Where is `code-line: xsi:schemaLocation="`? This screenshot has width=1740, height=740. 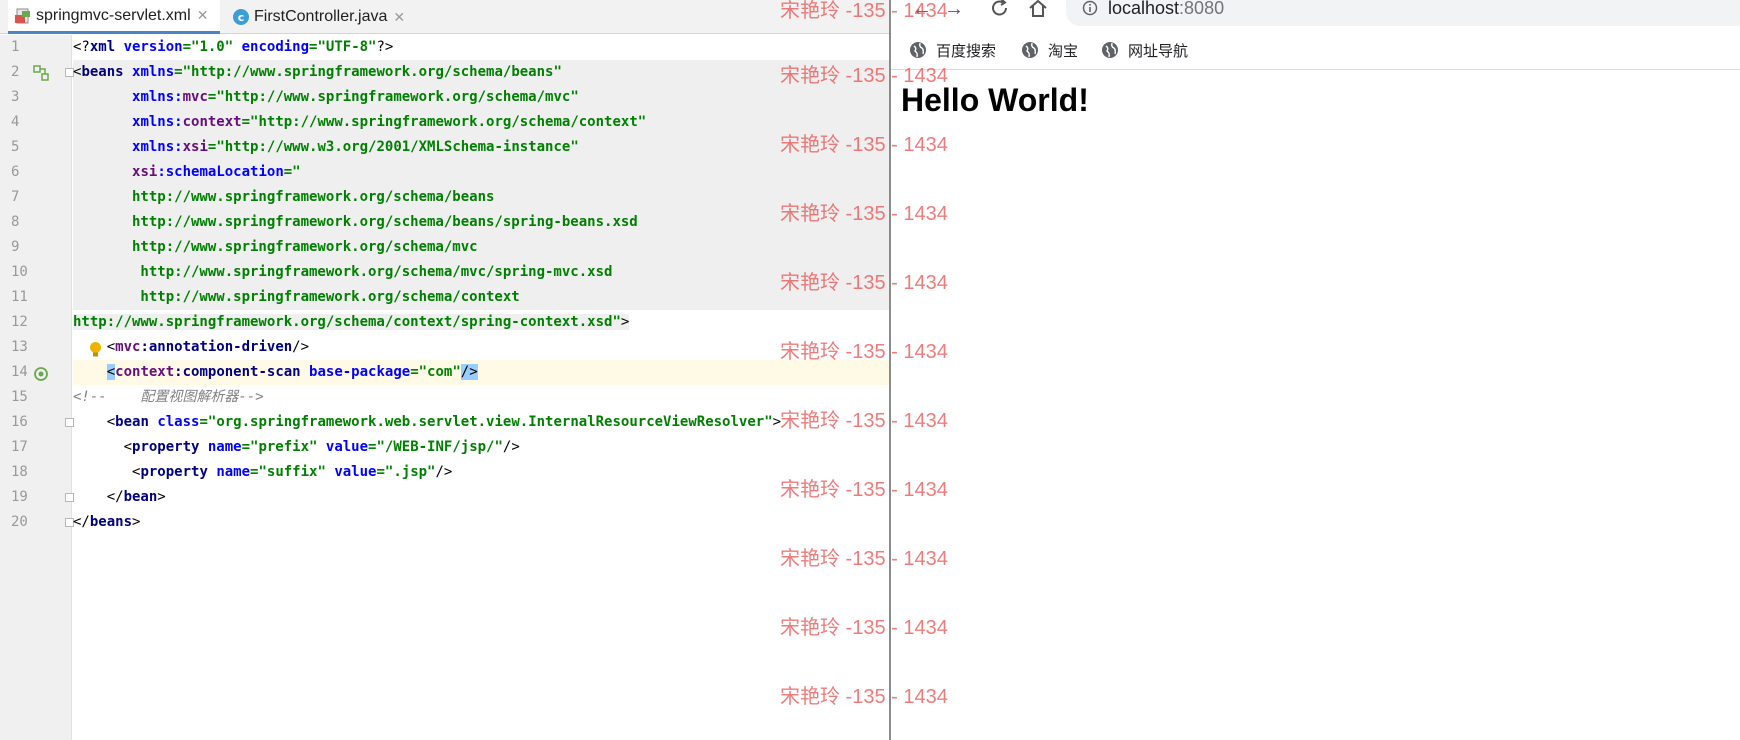 code-line: xsi:schemaLocation=" is located at coordinates (216, 172).